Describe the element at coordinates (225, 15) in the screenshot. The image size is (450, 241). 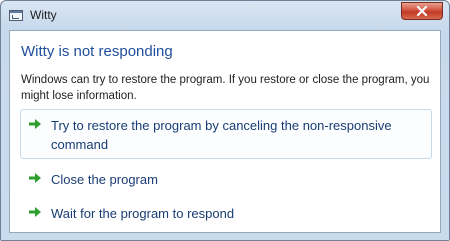
I see `title-bar: Witty` at that location.